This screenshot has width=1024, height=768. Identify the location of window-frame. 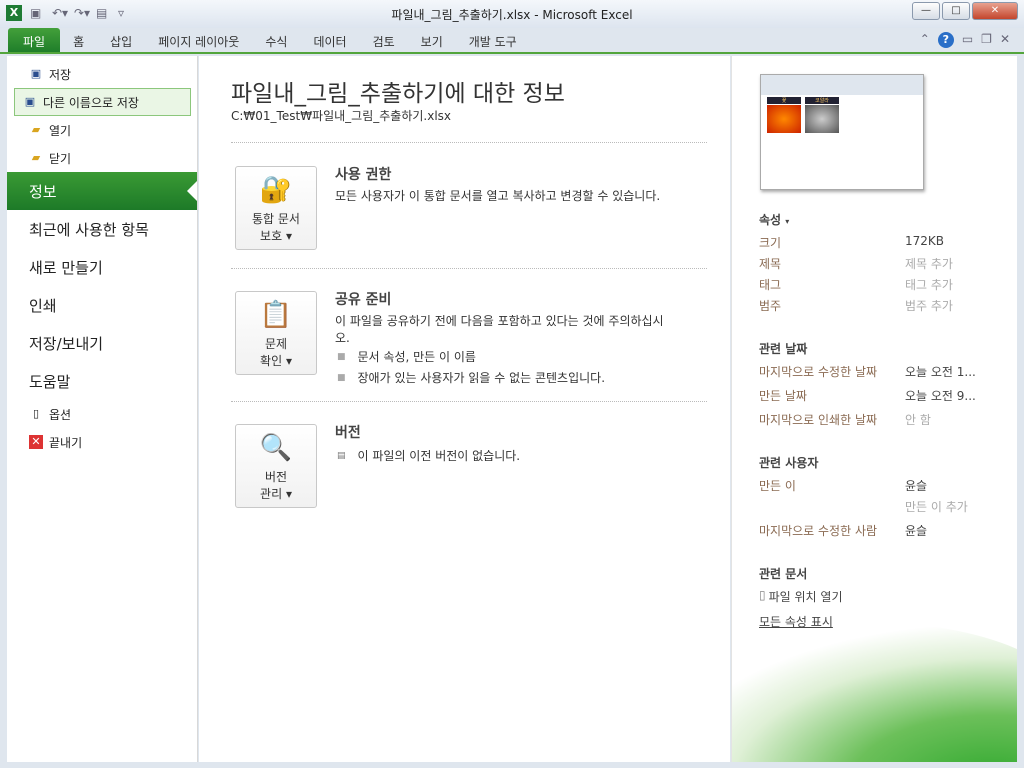
(1020, 411).